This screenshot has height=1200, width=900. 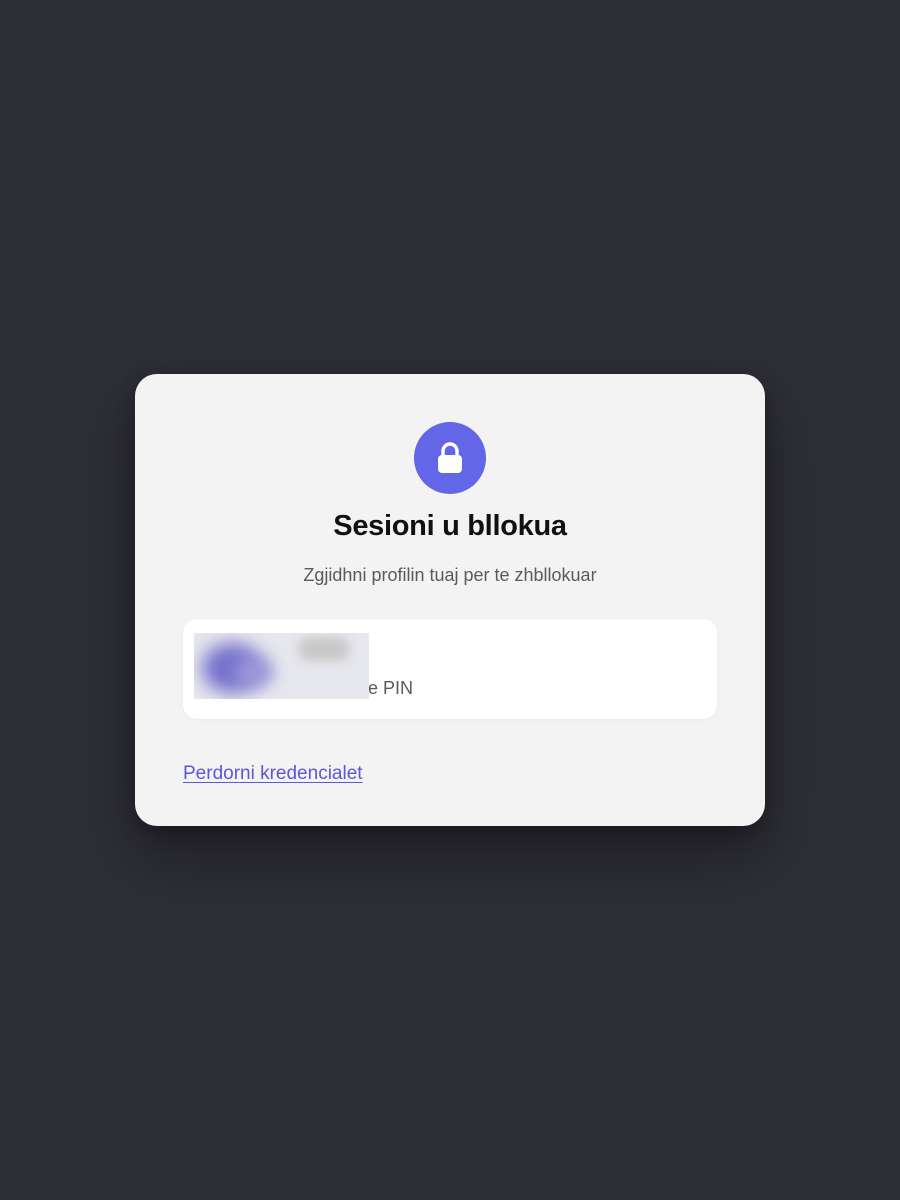 I want to click on profile-unlock-method: me PIN, so click(x=391, y=688).